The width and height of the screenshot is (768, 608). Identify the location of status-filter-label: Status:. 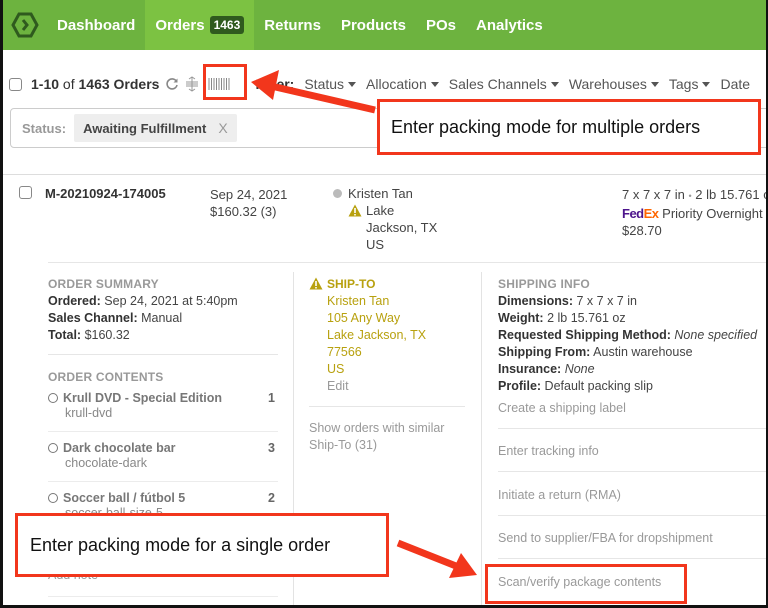
(44, 128).